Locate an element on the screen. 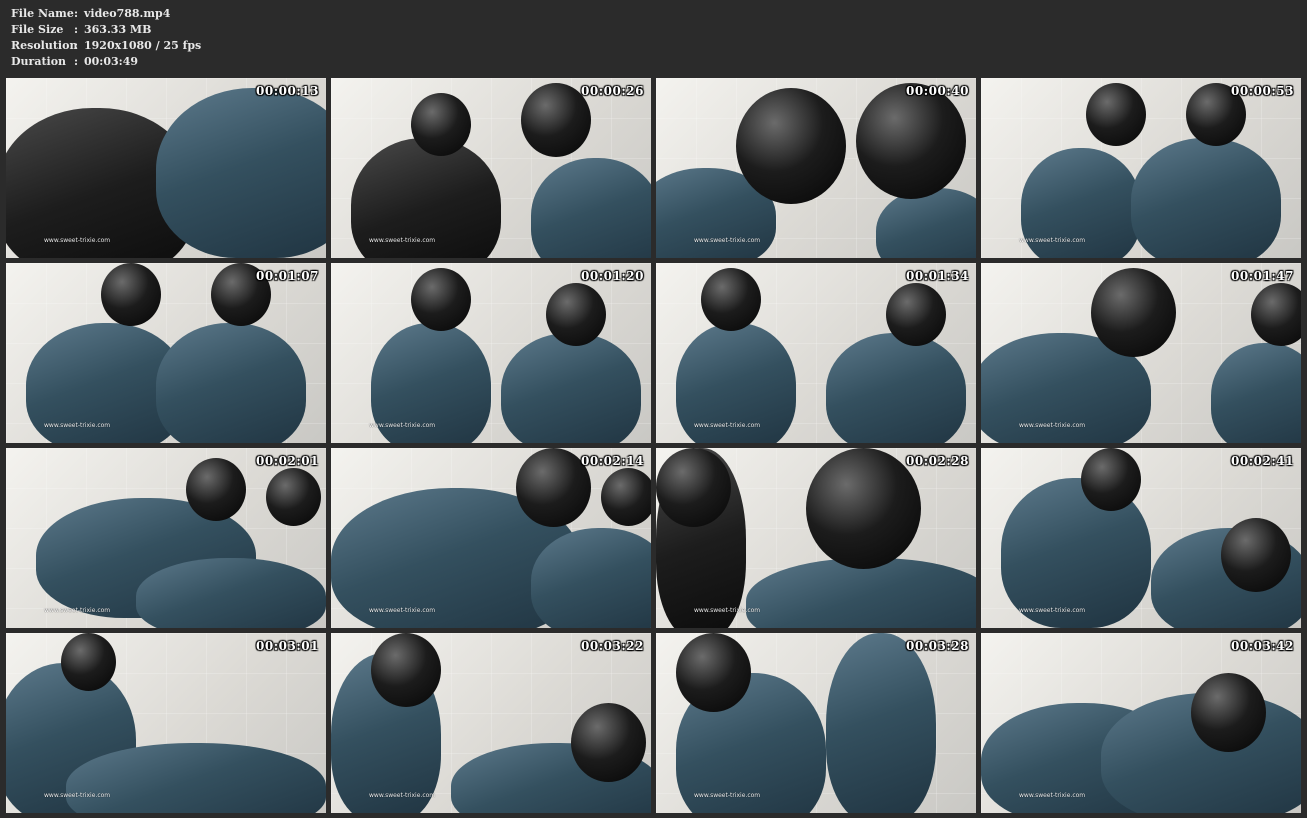 The width and height of the screenshot is (1307, 818). thumbnail: 00:00:53 www.sweet-trixie.com is located at coordinates (1141, 168).